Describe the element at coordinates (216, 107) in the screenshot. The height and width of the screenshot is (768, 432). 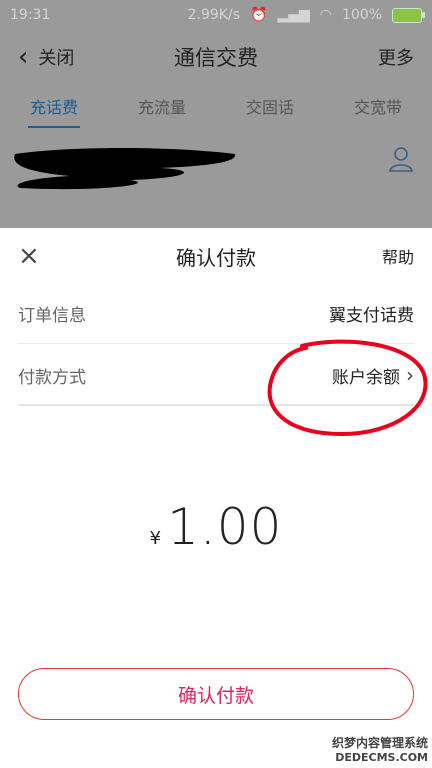
I see `tab-bar: 充话费 充流量 交固话 交宽带` at that location.